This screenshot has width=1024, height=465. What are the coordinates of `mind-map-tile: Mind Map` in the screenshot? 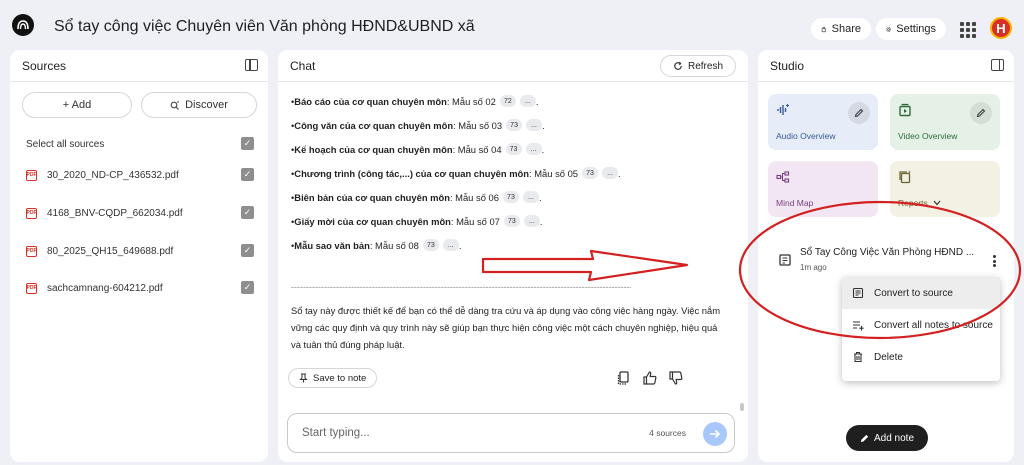 It's located at (823, 189).